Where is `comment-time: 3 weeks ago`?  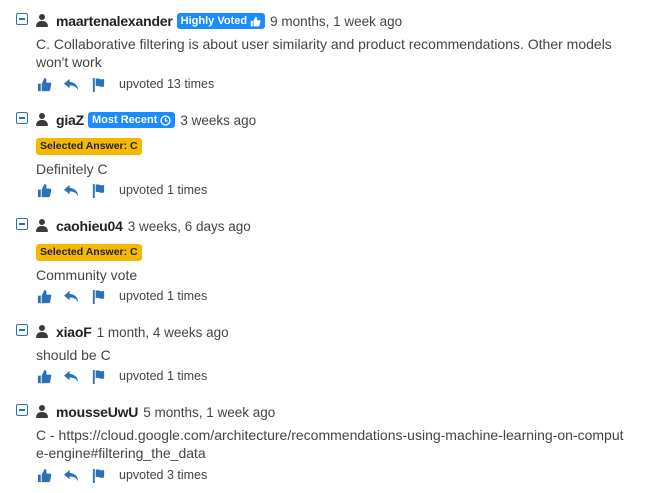
comment-time: 3 weeks ago is located at coordinates (218, 120).